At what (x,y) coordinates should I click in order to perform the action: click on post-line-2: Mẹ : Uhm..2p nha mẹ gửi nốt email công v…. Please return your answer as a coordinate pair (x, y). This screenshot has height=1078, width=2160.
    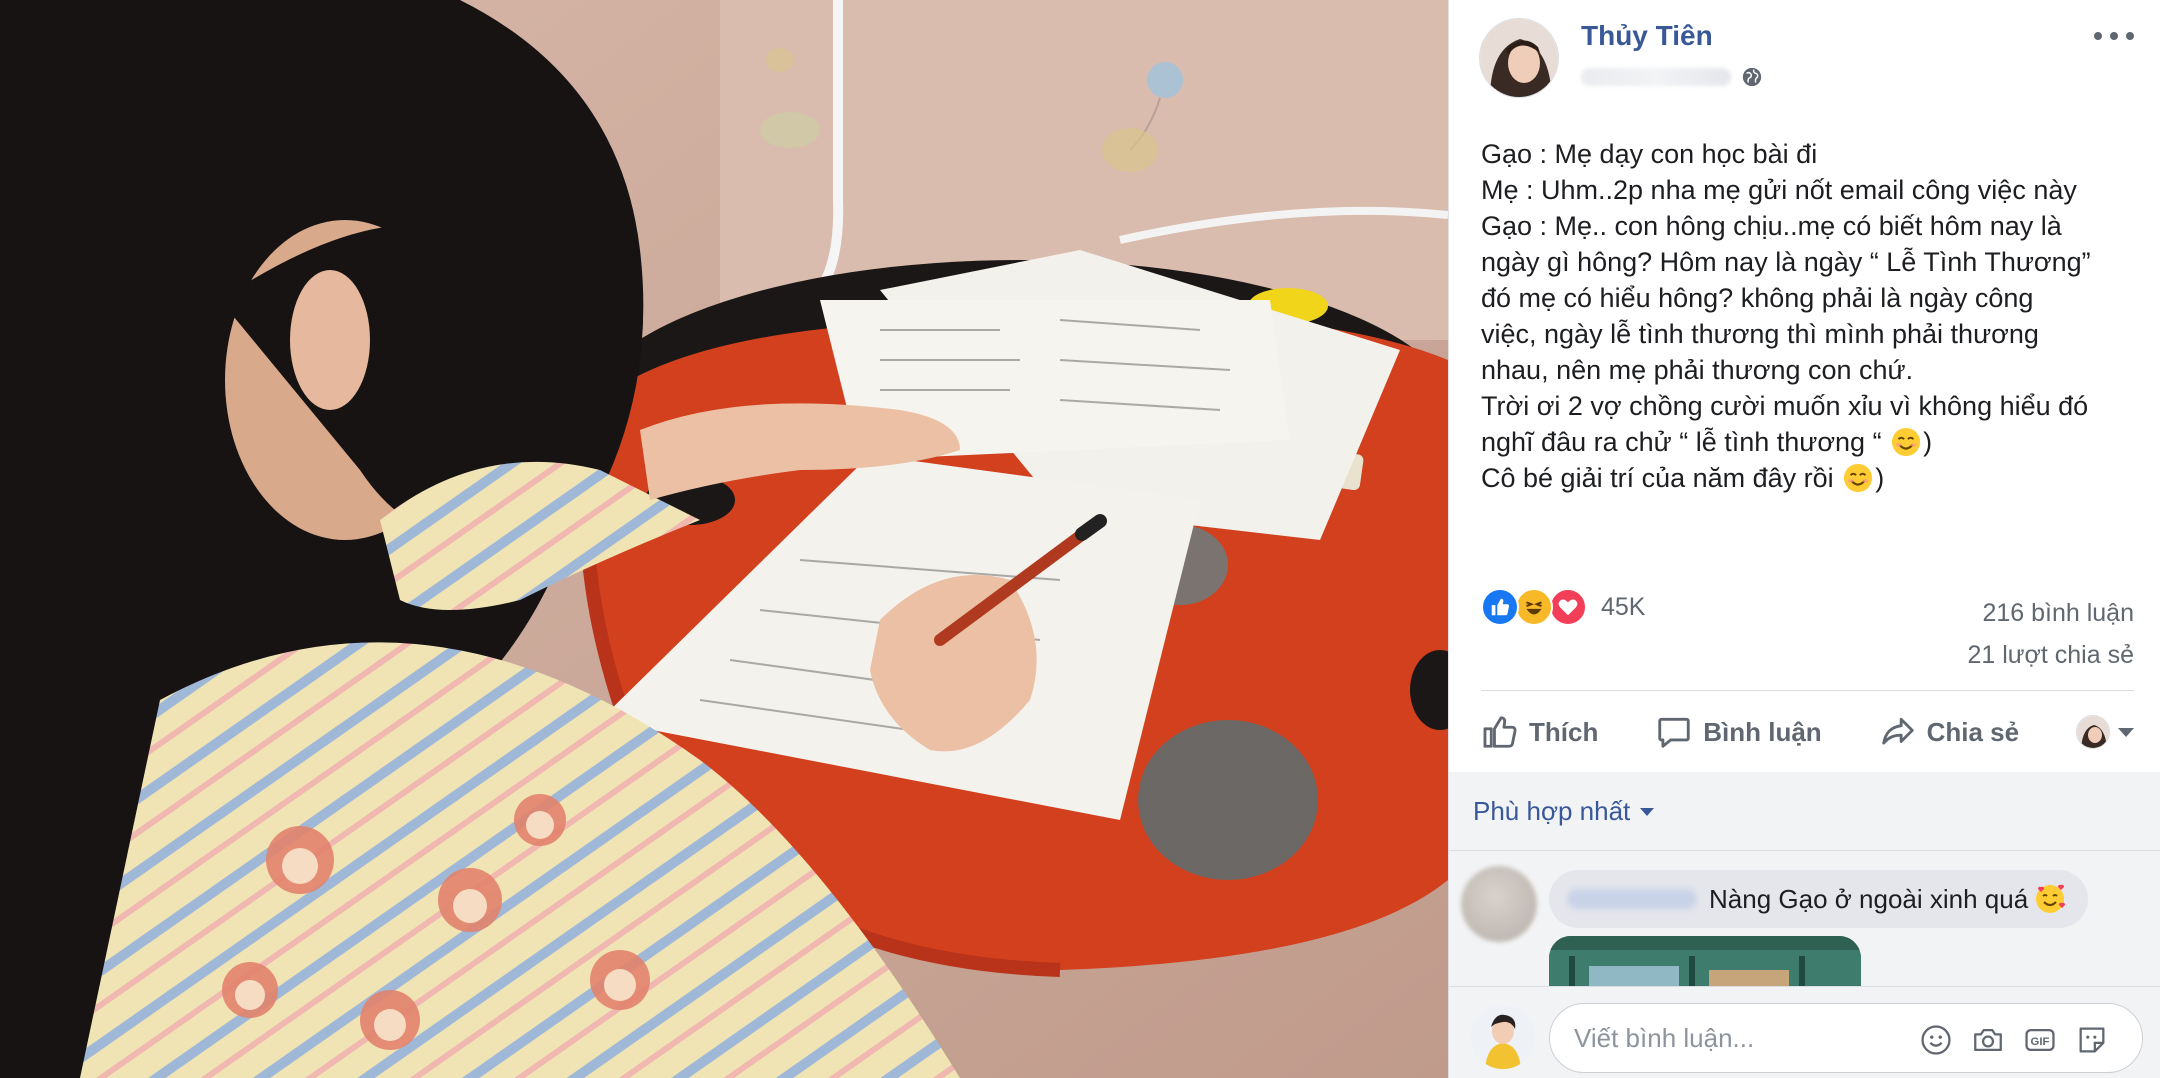
    Looking at the image, I should click on (1779, 190).